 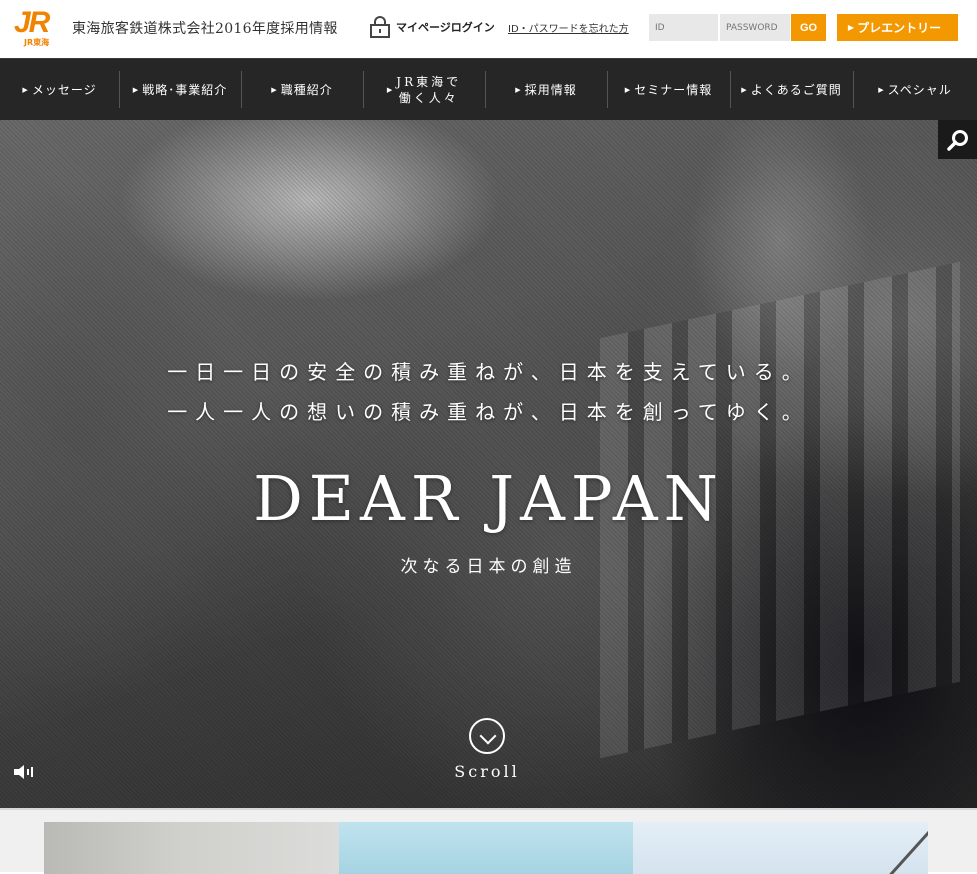 I want to click on pre-entry-button: ▶ プレエントリー, so click(x=897, y=27).